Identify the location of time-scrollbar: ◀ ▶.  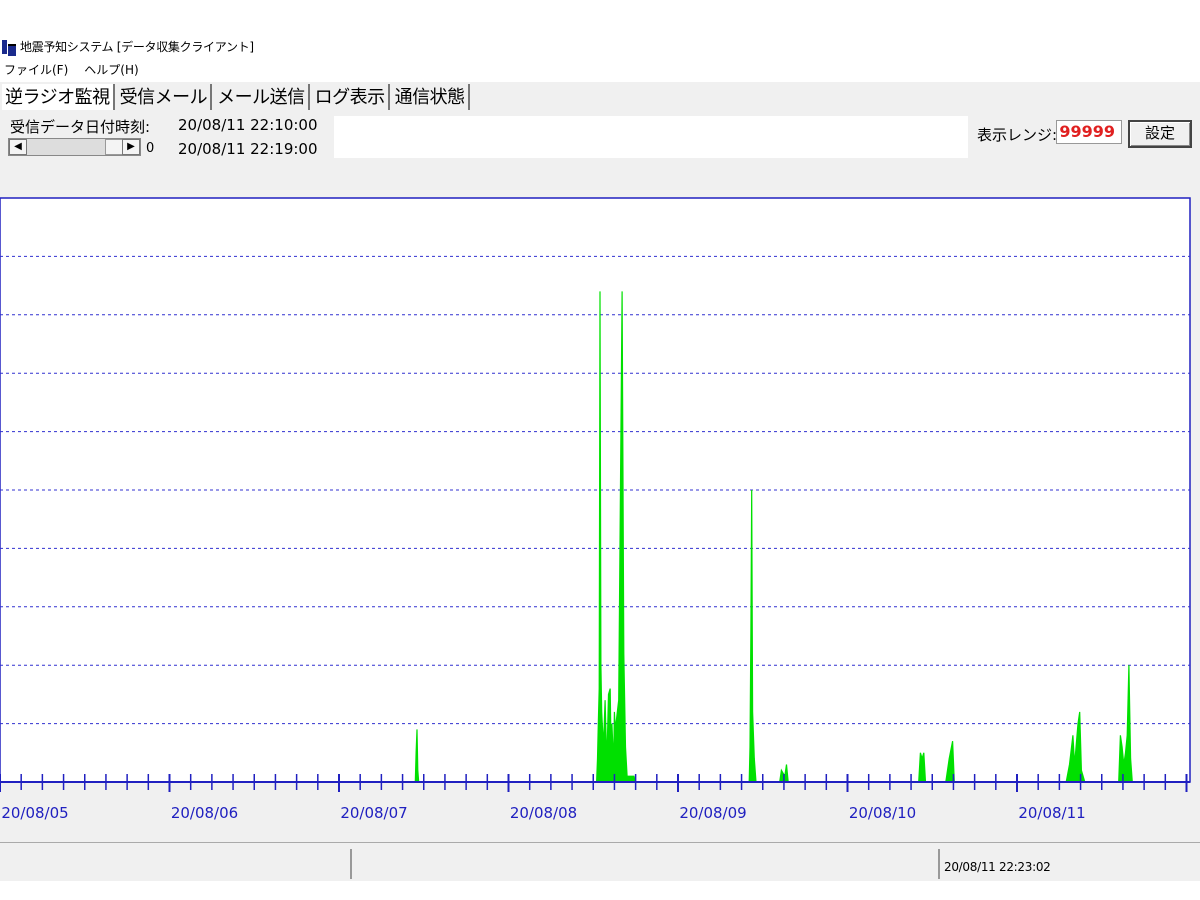
(74, 147).